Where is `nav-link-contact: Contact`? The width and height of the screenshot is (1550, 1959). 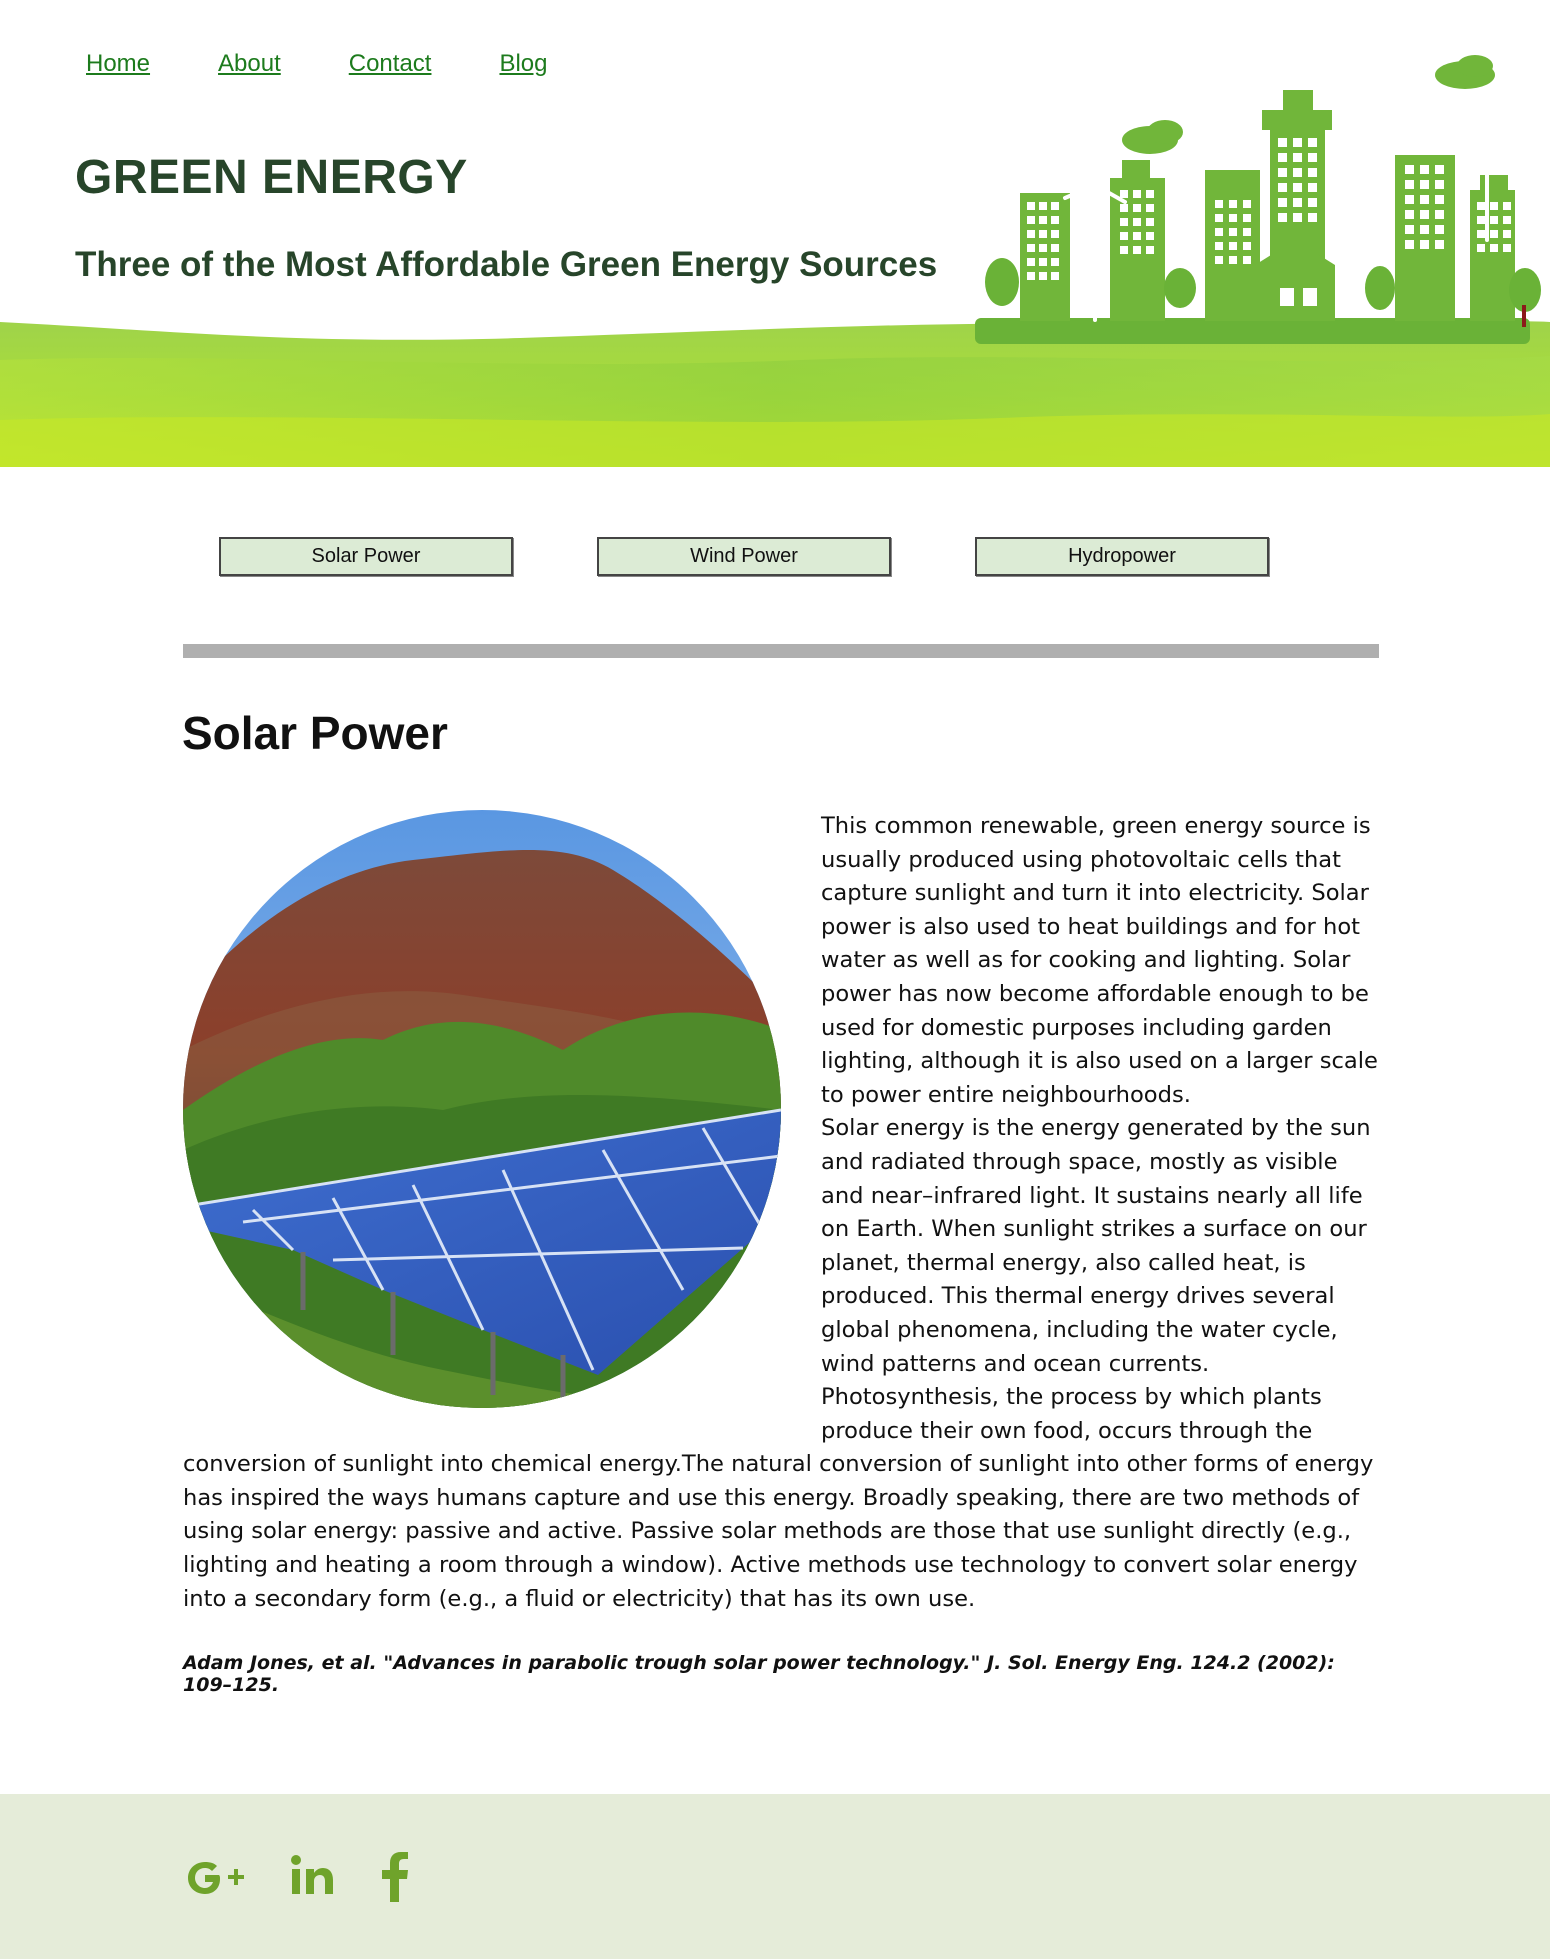 nav-link-contact: Contact is located at coordinates (390, 64).